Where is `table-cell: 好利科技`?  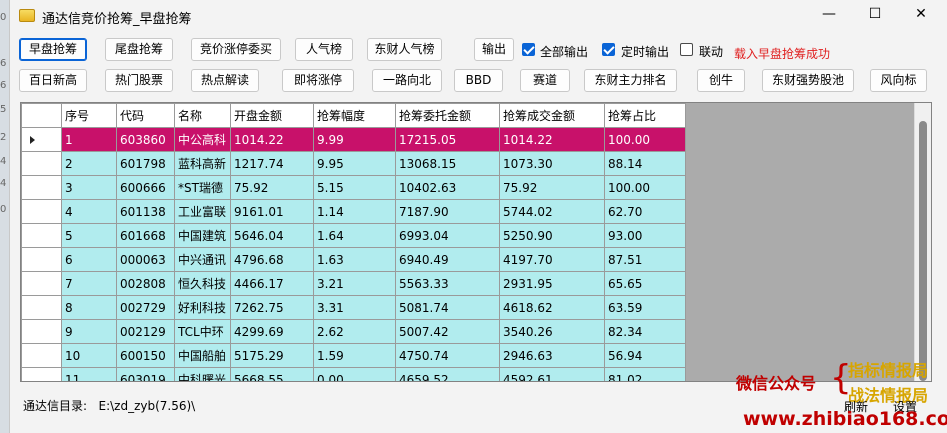 table-cell: 好利科技 is located at coordinates (202, 307).